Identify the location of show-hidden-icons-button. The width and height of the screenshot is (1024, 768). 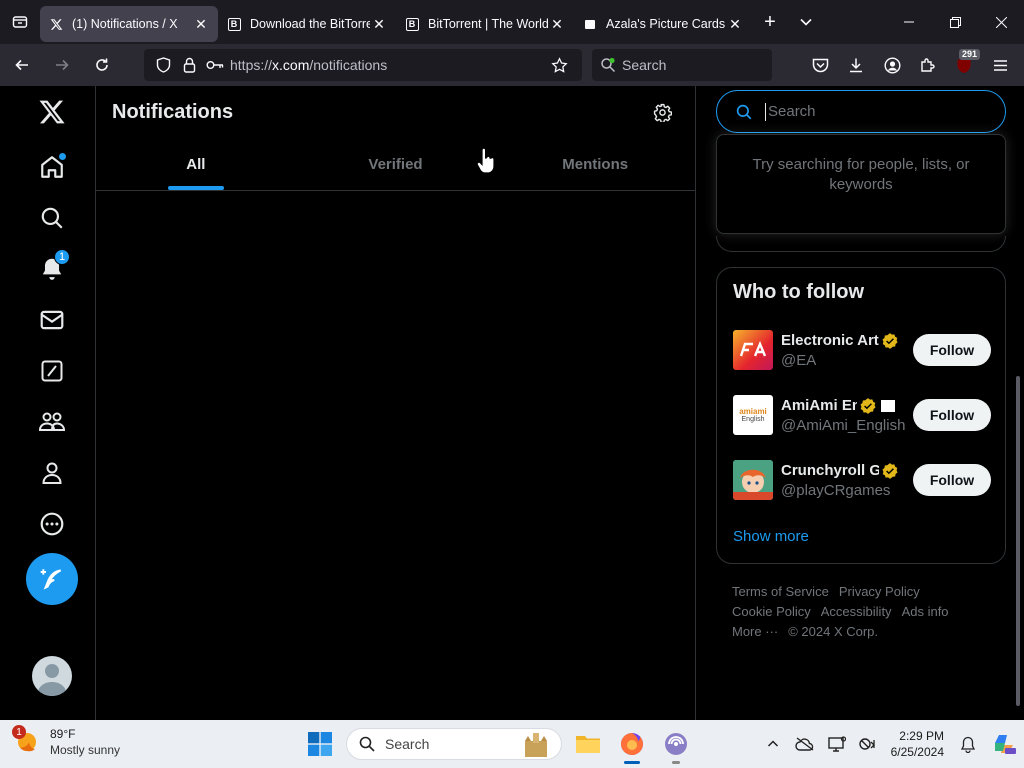
(773, 744).